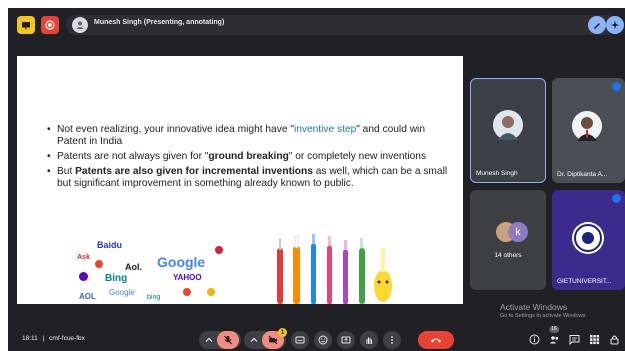  Describe the element at coordinates (282, 332) in the screenshot. I see `notification-badge: 1` at that location.